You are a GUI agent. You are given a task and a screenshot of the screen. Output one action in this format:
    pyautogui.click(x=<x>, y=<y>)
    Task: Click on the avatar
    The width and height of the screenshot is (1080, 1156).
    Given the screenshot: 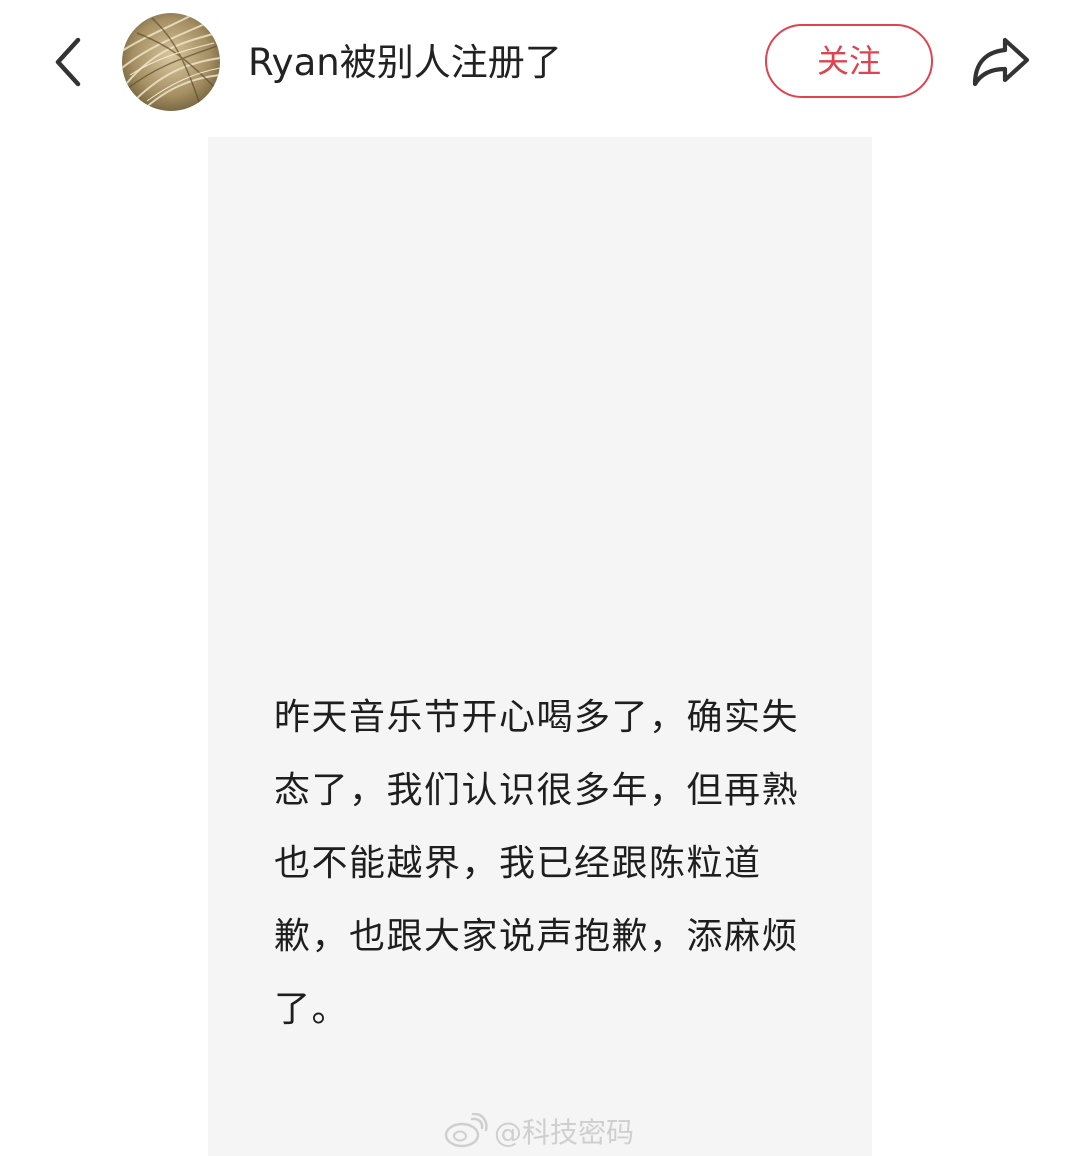 What is the action you would take?
    pyautogui.click(x=171, y=62)
    